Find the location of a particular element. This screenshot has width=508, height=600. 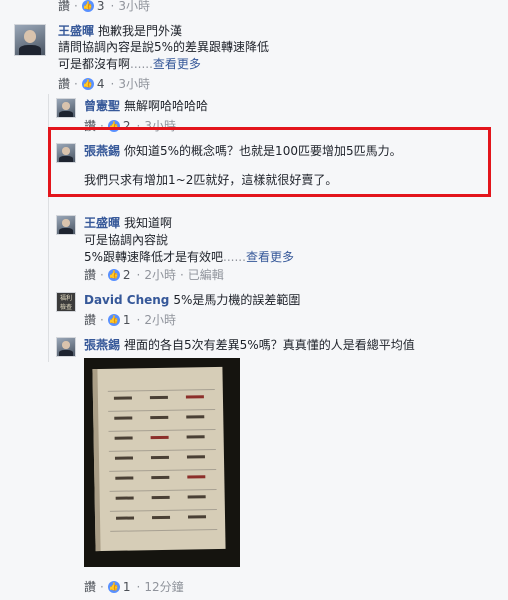

comment-text: 5%是馬力機的誤差範圍 is located at coordinates (237, 300).